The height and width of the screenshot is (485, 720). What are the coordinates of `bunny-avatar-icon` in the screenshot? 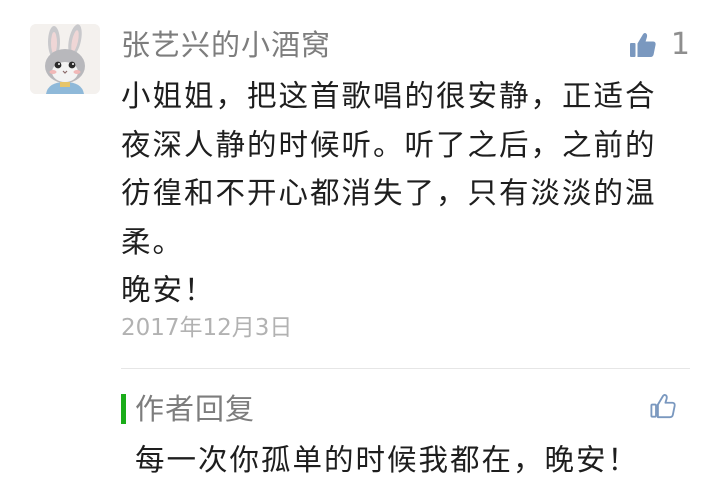 It's located at (65, 59).